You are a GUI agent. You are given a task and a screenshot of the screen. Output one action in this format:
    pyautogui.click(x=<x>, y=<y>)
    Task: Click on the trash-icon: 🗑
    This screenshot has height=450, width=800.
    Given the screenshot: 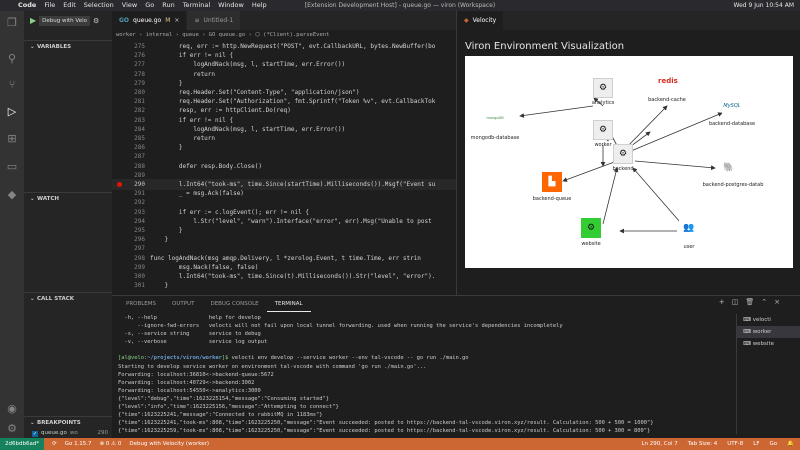 What is the action you would take?
    pyautogui.click(x=749, y=302)
    